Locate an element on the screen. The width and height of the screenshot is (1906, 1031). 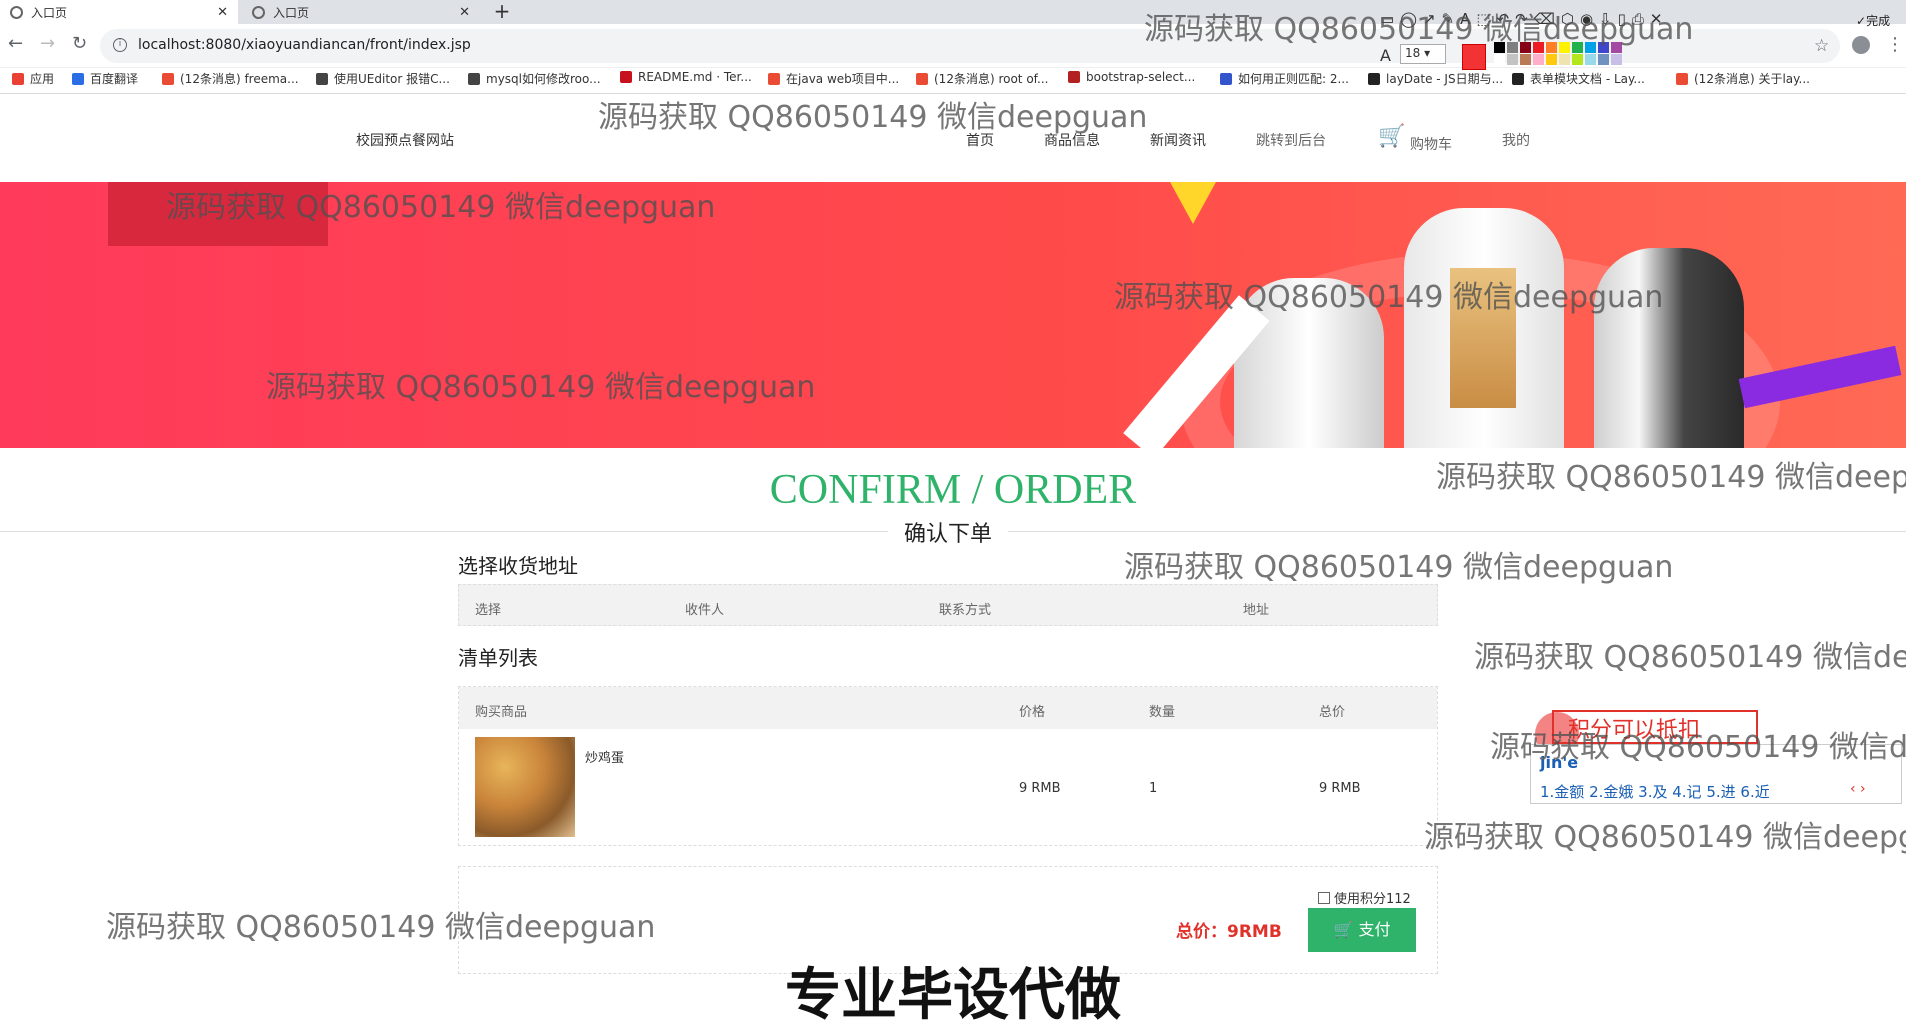
browser-tab-1: 入口页 ✕ is located at coordinates (119, 12).